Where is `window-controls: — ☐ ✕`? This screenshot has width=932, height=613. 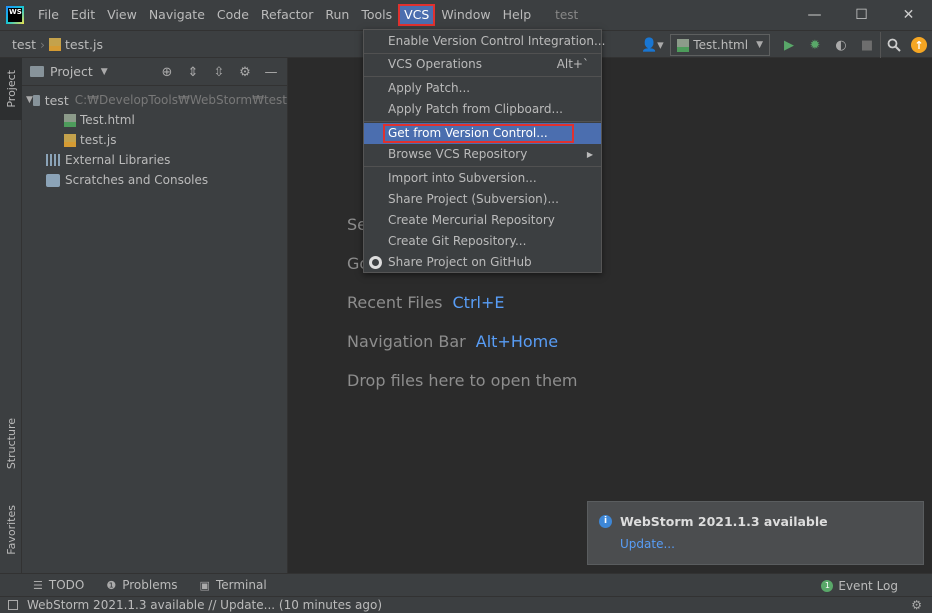 window-controls: — ☐ ✕ is located at coordinates (861, 15).